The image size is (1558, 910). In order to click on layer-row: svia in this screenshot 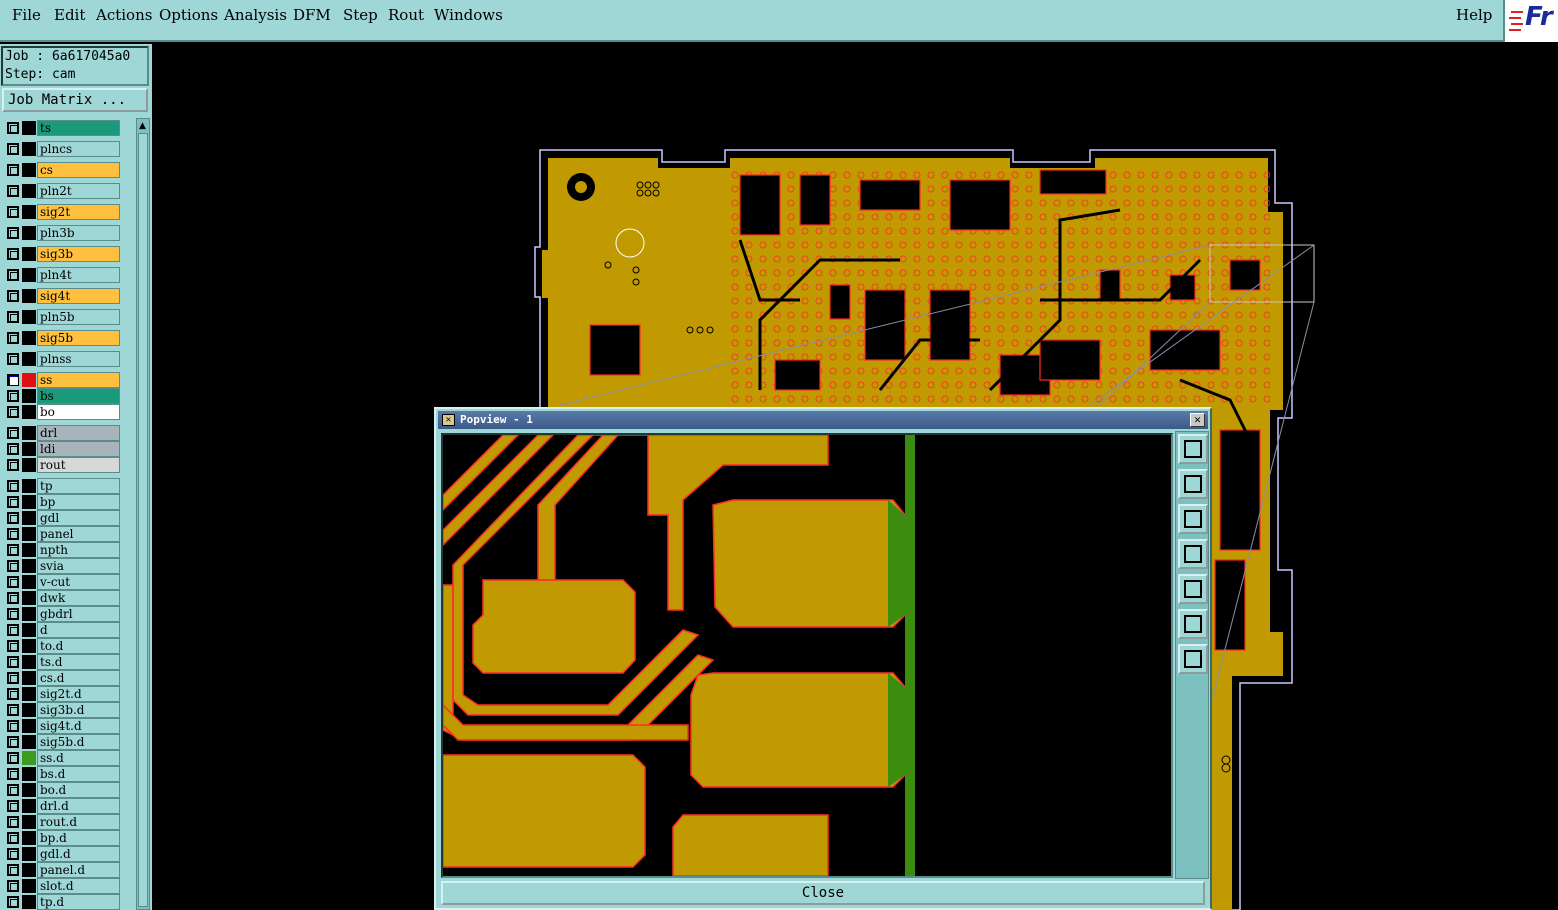, I will do `click(67, 566)`.